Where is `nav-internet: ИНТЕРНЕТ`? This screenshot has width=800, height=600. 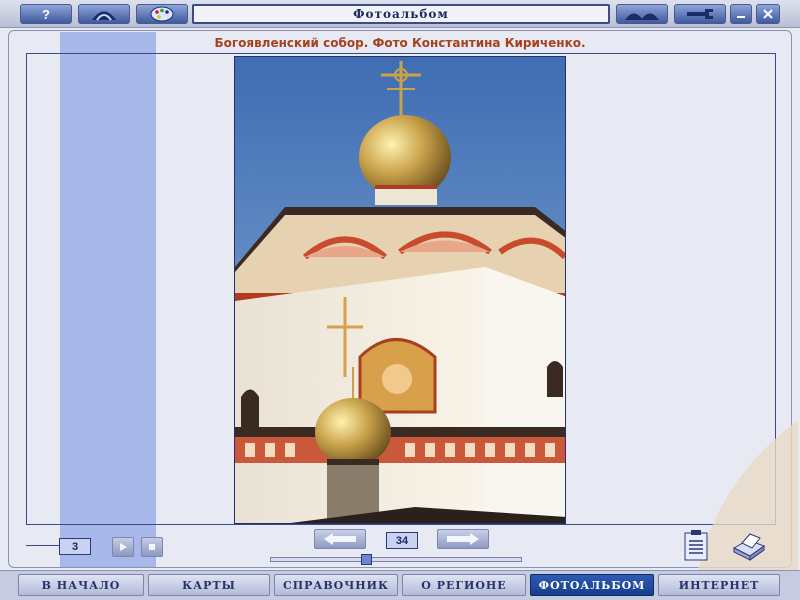 nav-internet: ИНТЕРНЕТ is located at coordinates (719, 585).